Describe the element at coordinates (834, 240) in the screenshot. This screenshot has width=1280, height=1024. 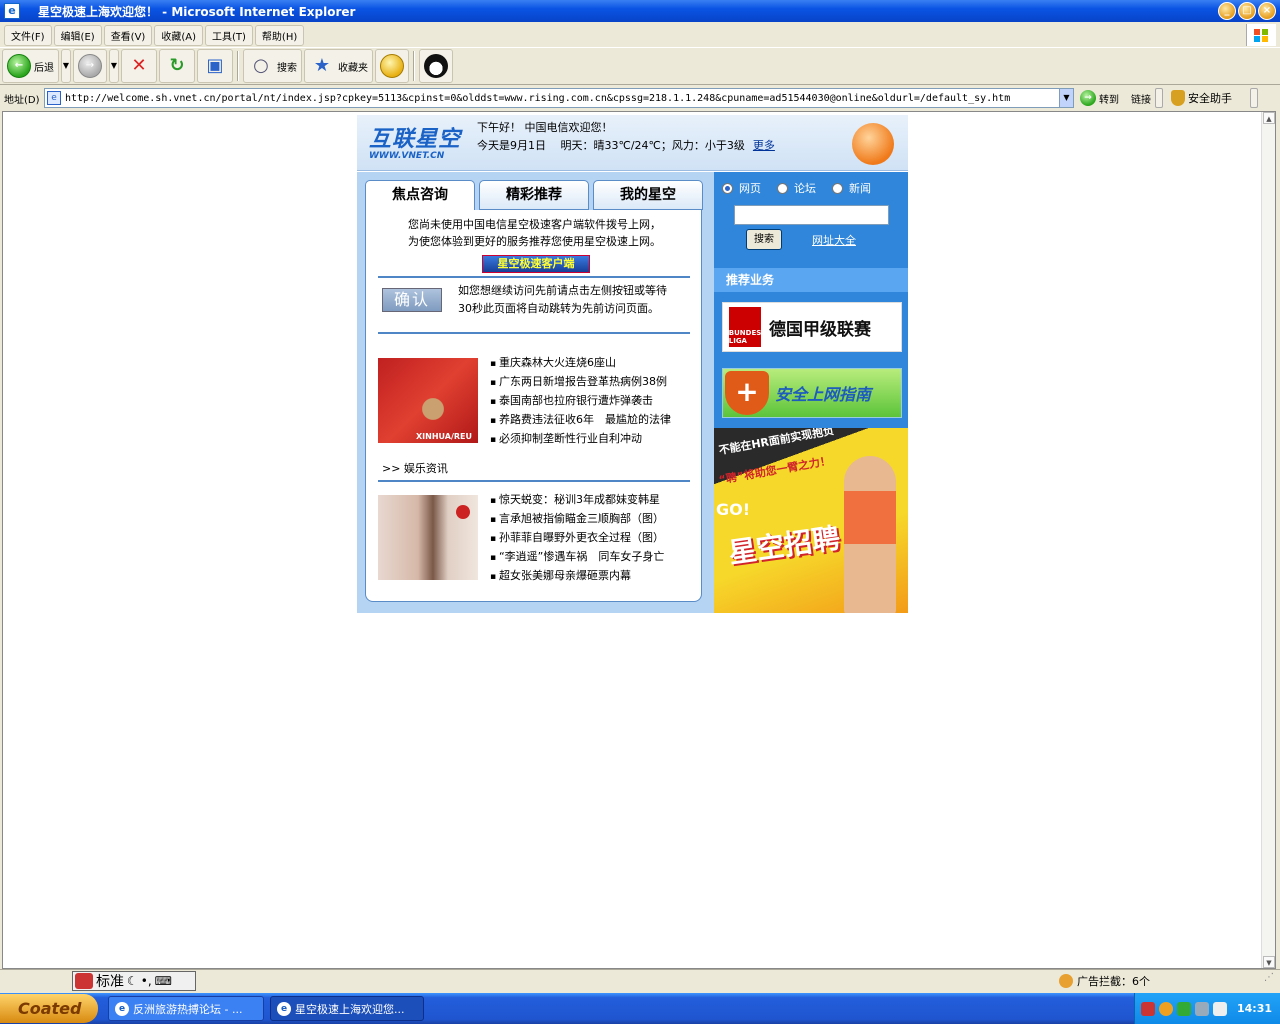
I see `url-directory-link: 网址大全` at that location.